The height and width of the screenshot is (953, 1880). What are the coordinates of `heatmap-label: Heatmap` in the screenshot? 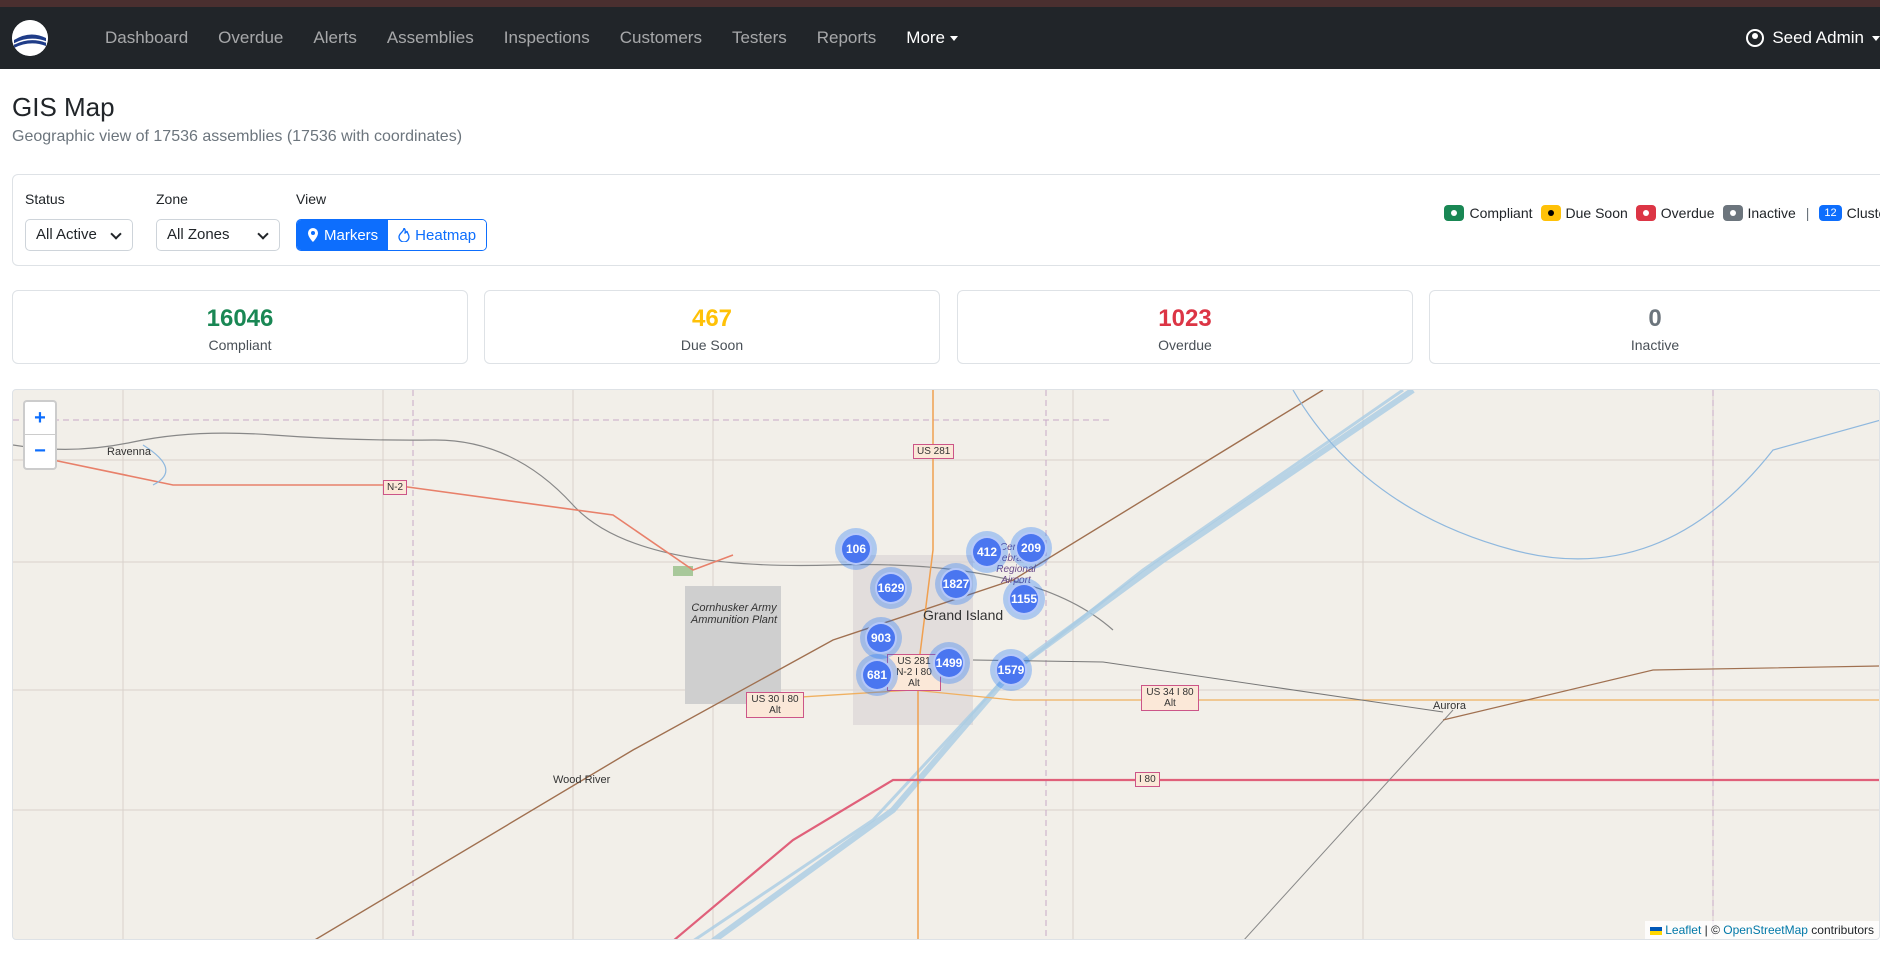 It's located at (446, 235).